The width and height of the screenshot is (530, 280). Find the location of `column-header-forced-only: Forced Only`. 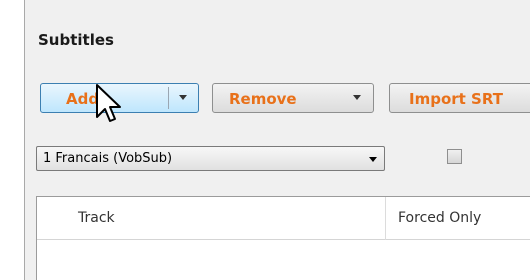

column-header-forced-only: Forced Only is located at coordinates (439, 218).